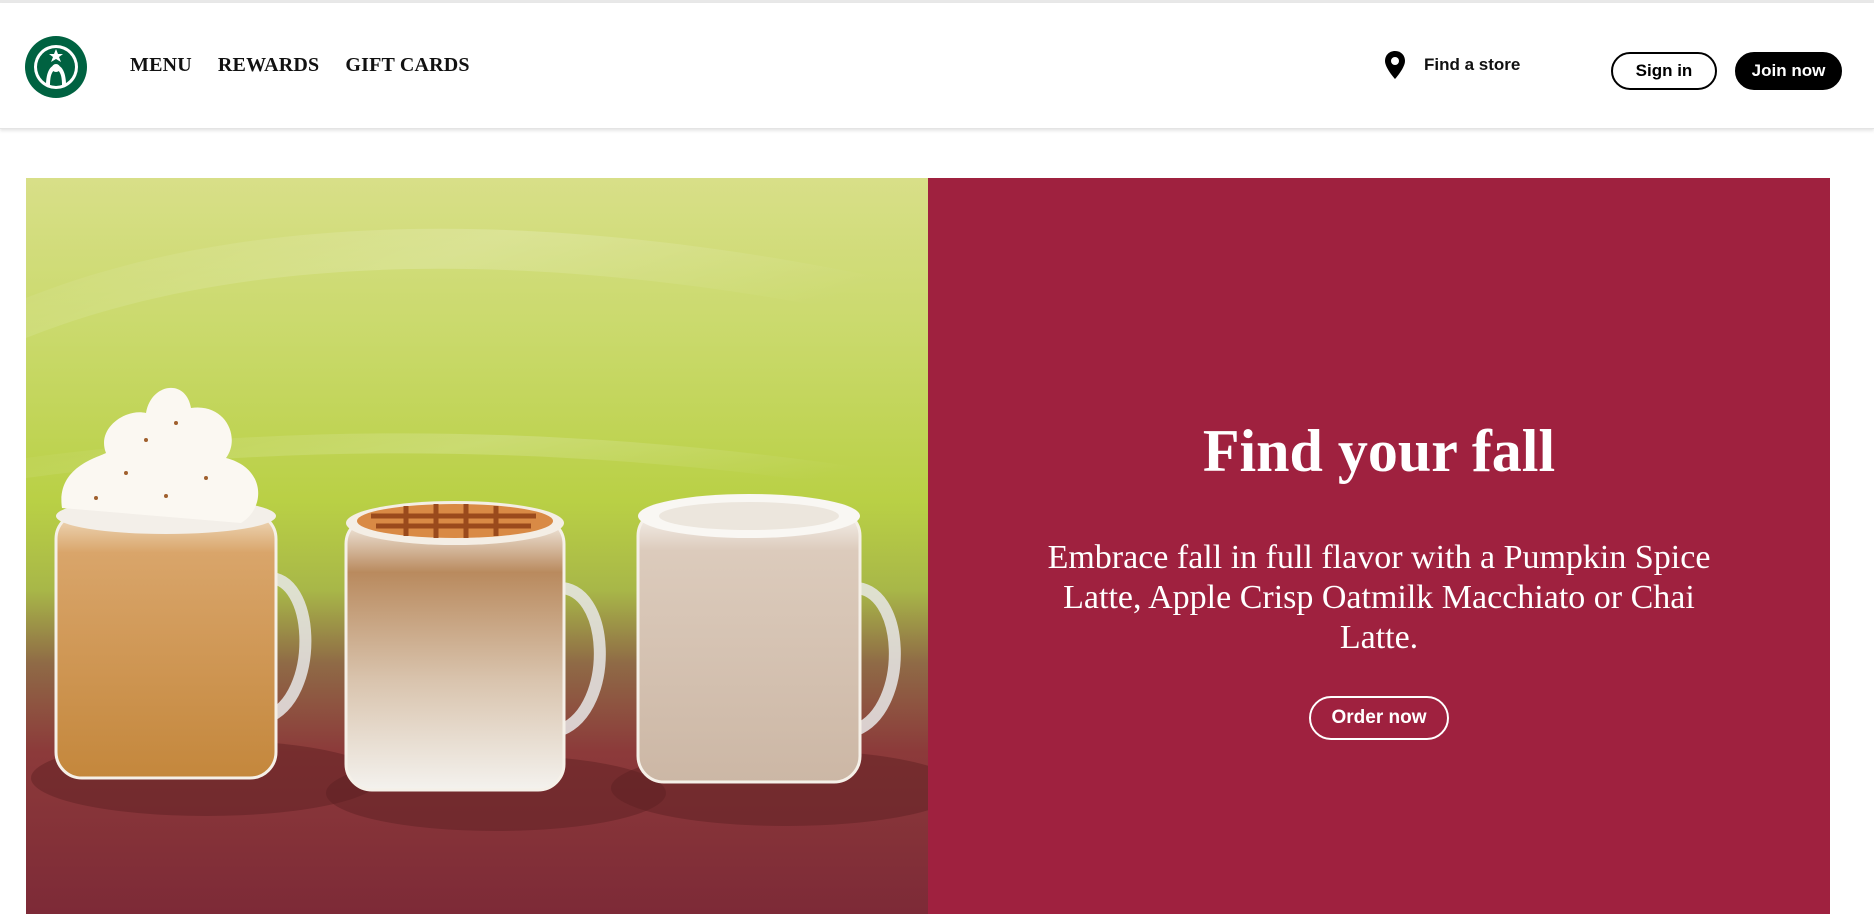 The image size is (1874, 914). I want to click on nav-gift-cards: GIFT CARDS, so click(407, 65).